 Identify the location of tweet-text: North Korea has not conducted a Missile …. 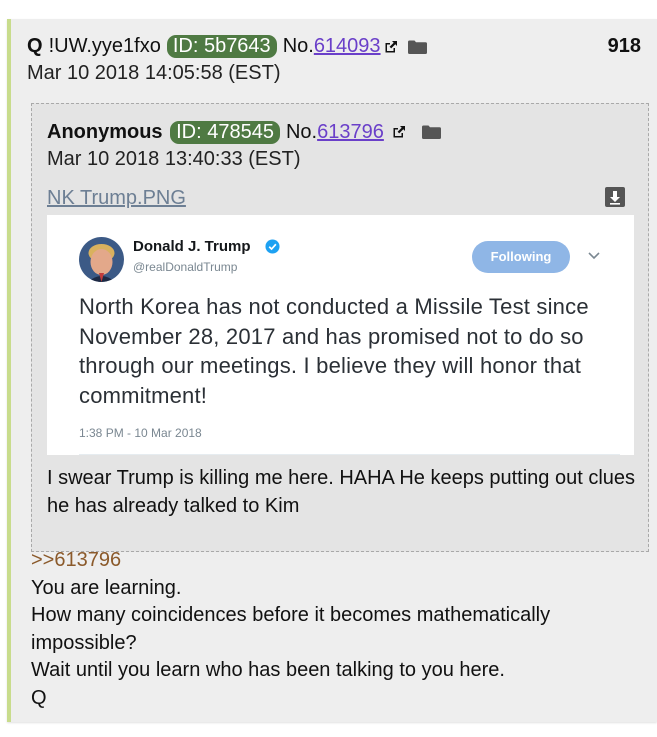
(334, 351).